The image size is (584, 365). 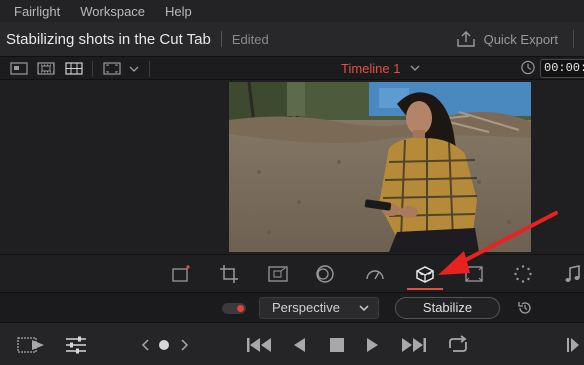 I want to click on stabilization-mode-select: Perspective, so click(x=319, y=308).